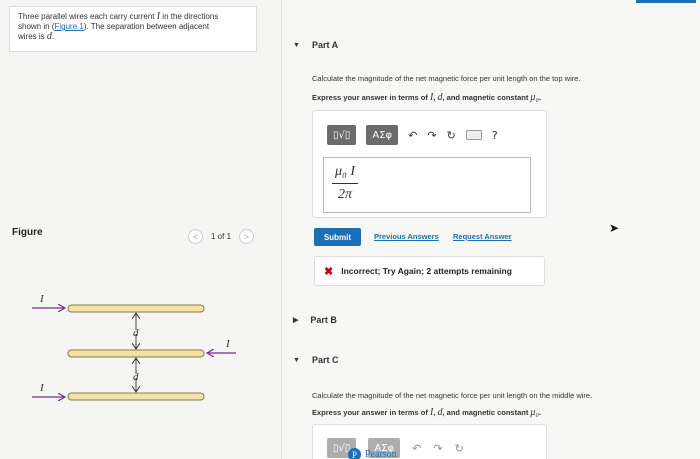 The image size is (700, 459). I want to click on mouse-cursor-icon: ➤, so click(614, 228).